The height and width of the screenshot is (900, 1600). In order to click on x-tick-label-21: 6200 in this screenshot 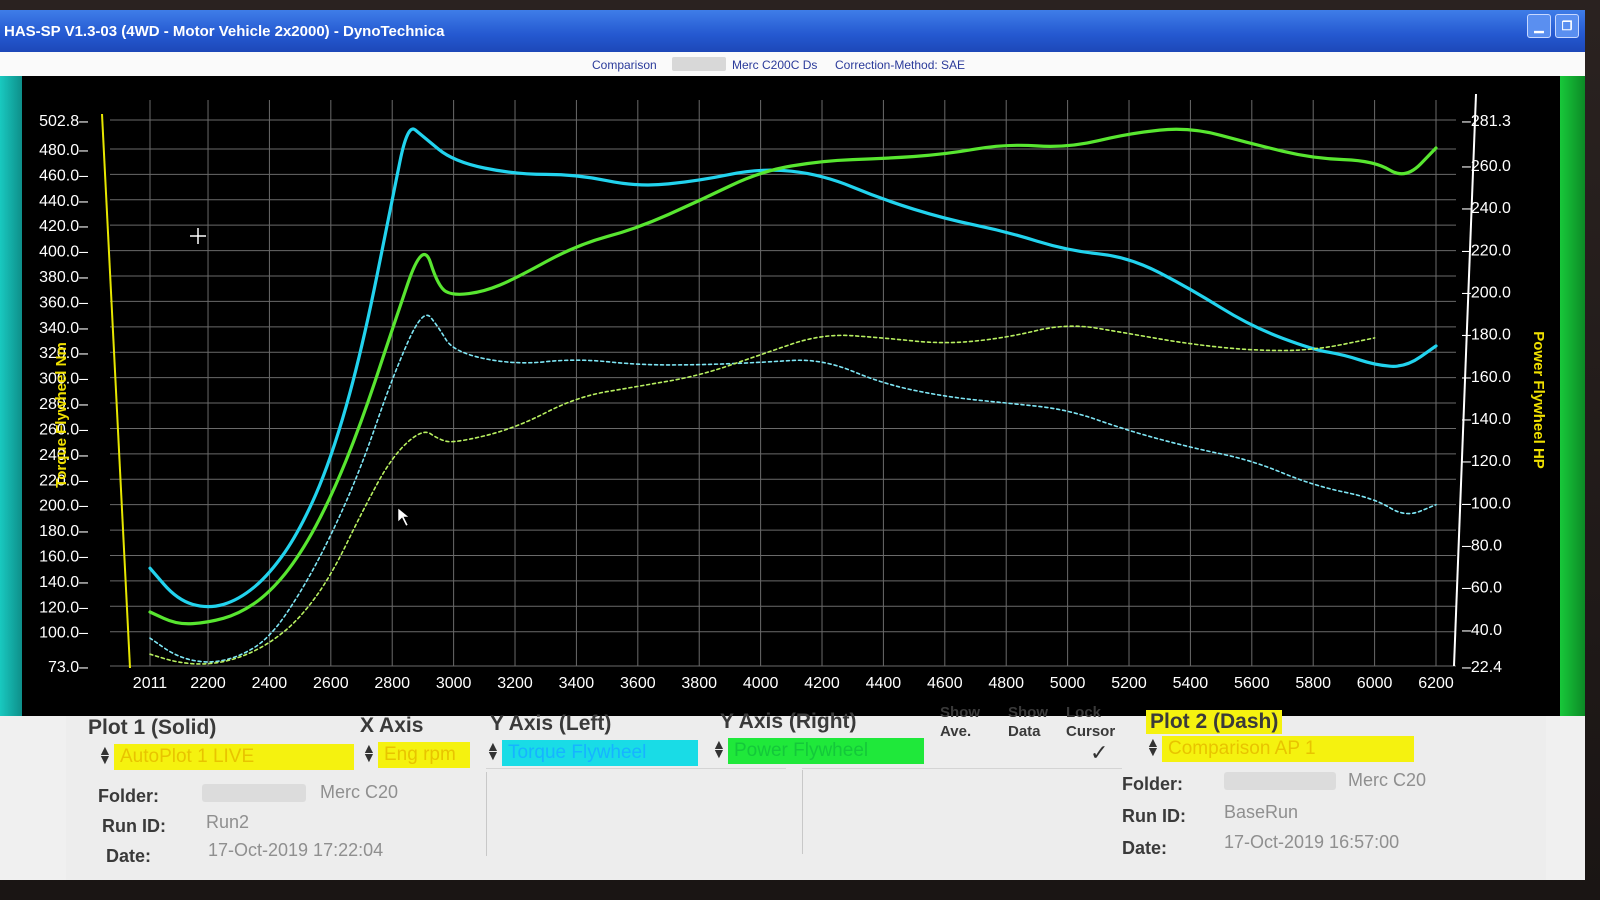, I will do `click(1436, 683)`.